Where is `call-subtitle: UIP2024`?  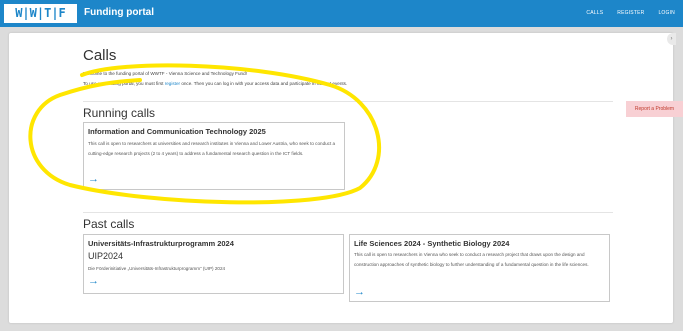
call-subtitle: UIP2024 is located at coordinates (106, 256).